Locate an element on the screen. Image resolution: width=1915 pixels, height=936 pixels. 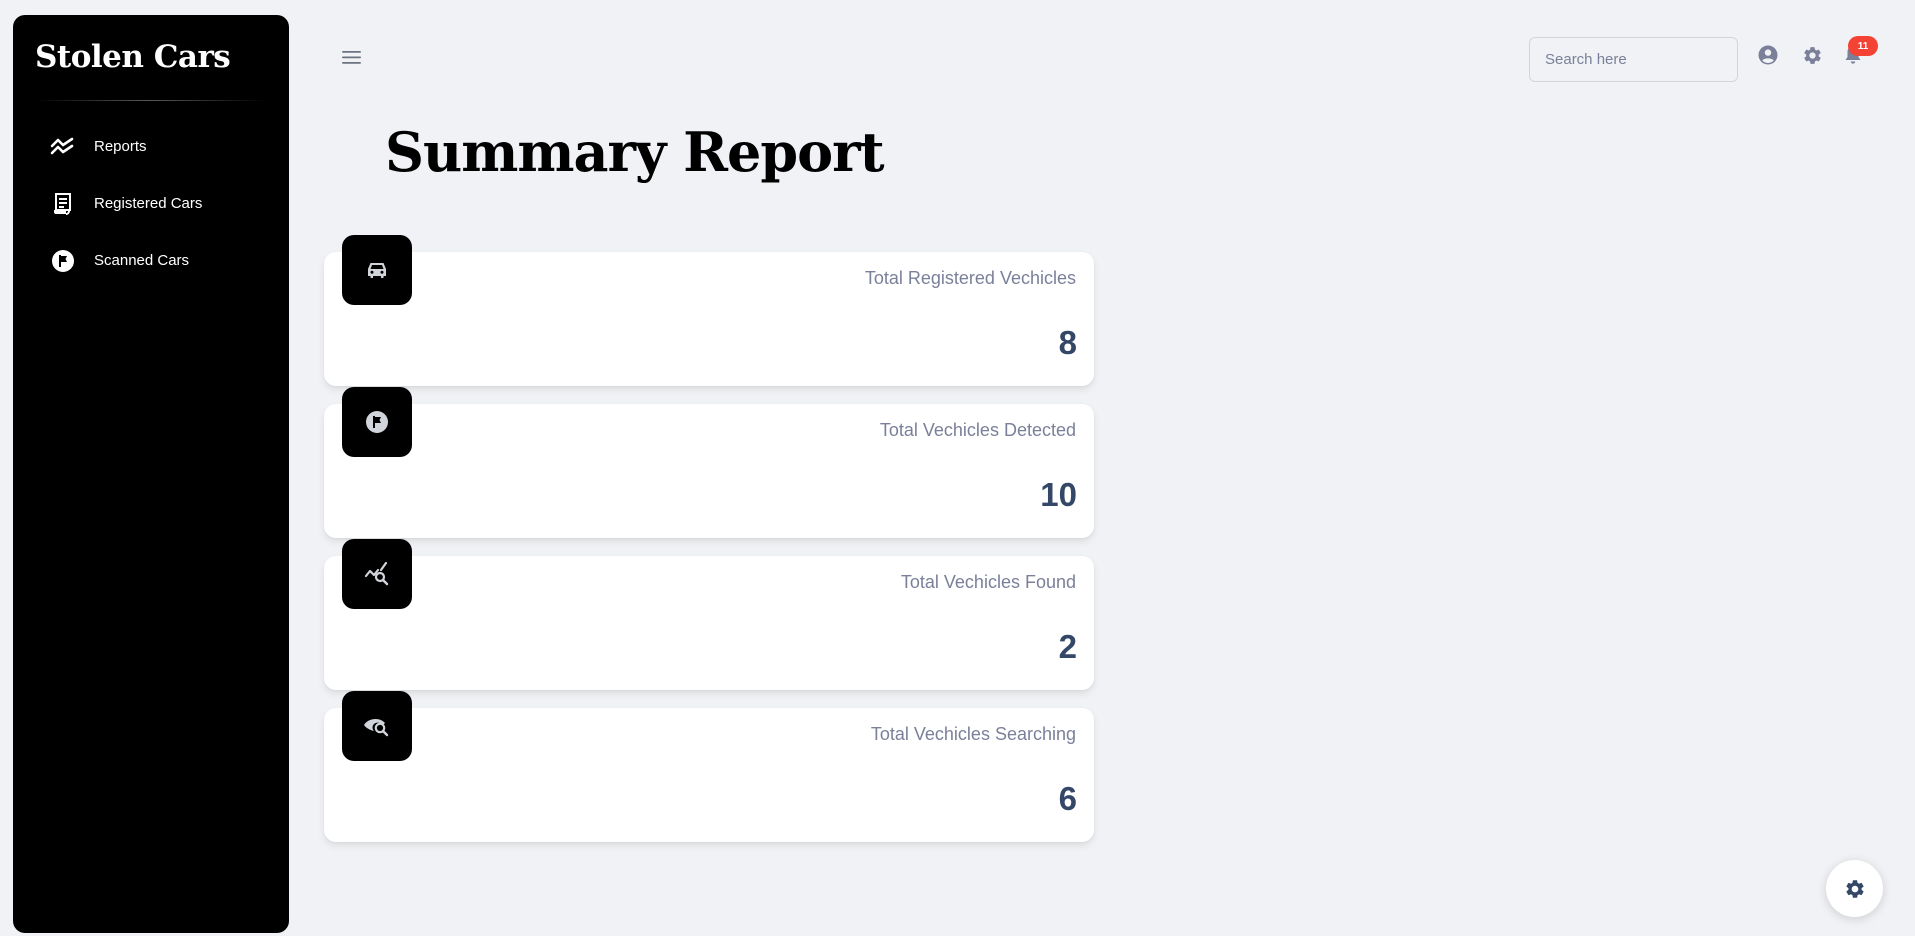
stat-card-found: Total Vechicles Found 2 is located at coordinates (709, 614).